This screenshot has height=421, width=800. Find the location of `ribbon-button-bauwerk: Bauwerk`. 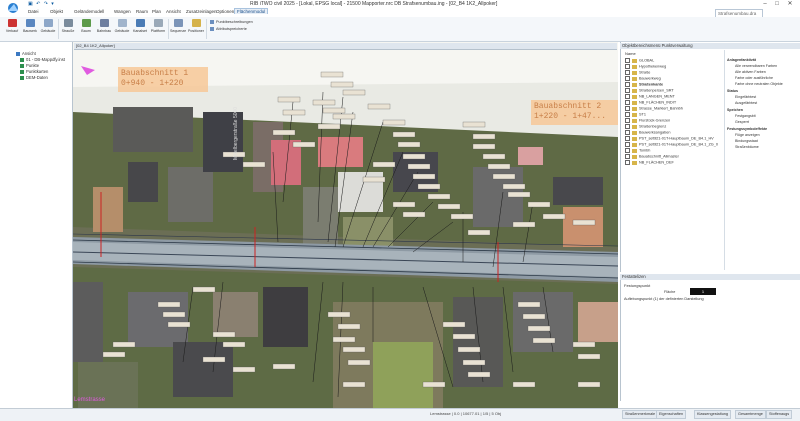

ribbon-button-bauwerk: Bauwerk is located at coordinates (30, 29).